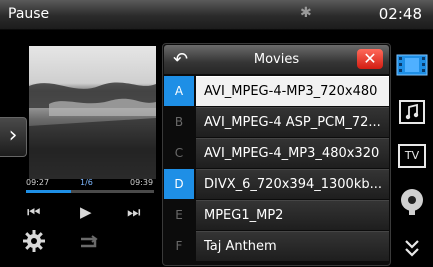 The width and height of the screenshot is (433, 267). I want to click on index-letter: D, so click(179, 184).